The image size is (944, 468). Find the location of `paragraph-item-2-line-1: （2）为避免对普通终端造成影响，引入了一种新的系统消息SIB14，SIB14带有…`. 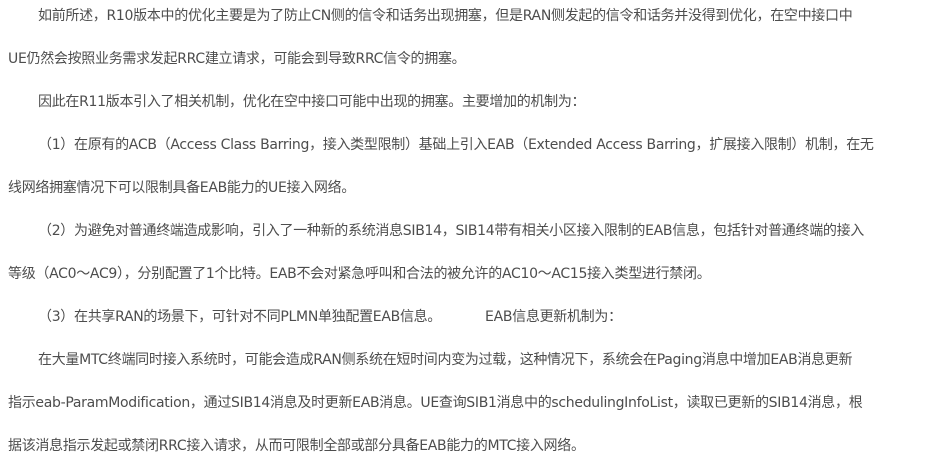

paragraph-item-2-line-1: （2）为避免对普通终端造成影响，引入了一种新的系统消息SIB14，SIB14带有… is located at coordinates (451, 231).